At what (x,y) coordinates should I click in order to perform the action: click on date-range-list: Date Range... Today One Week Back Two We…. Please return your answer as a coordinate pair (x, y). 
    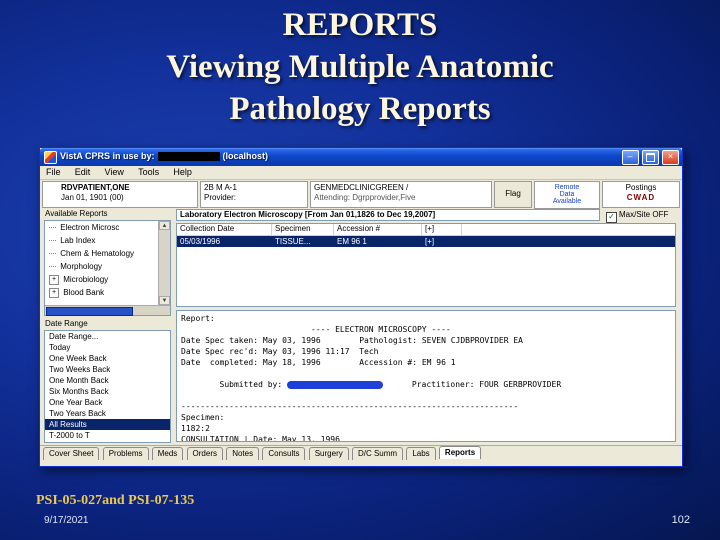
    Looking at the image, I should click on (107, 386).